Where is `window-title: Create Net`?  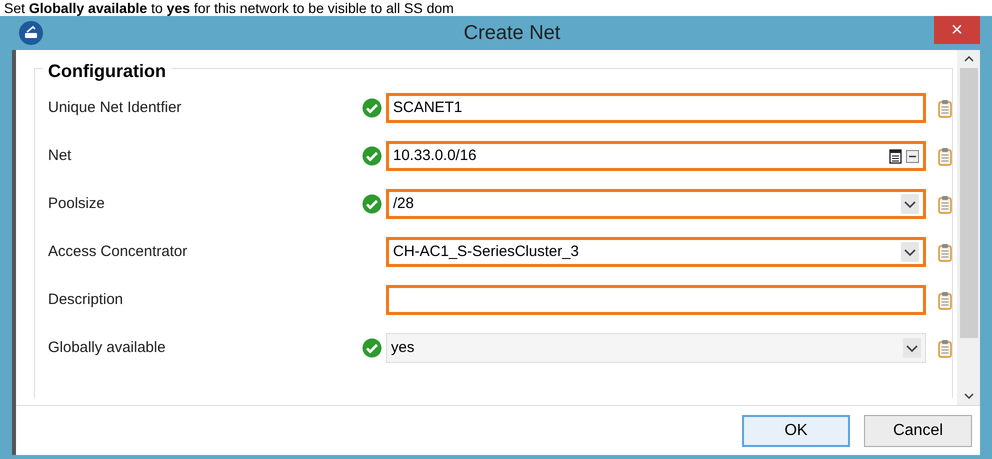 window-title: Create Net is located at coordinates (512, 33).